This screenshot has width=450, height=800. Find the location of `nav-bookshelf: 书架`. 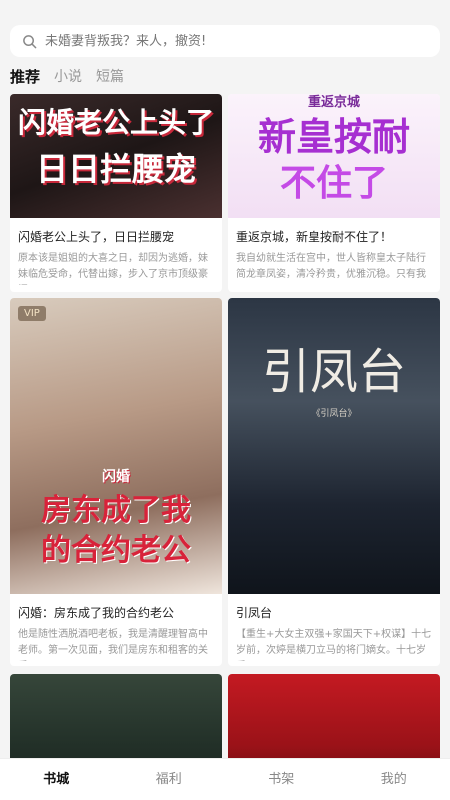

nav-bookshelf: 书架 is located at coordinates (281, 779).